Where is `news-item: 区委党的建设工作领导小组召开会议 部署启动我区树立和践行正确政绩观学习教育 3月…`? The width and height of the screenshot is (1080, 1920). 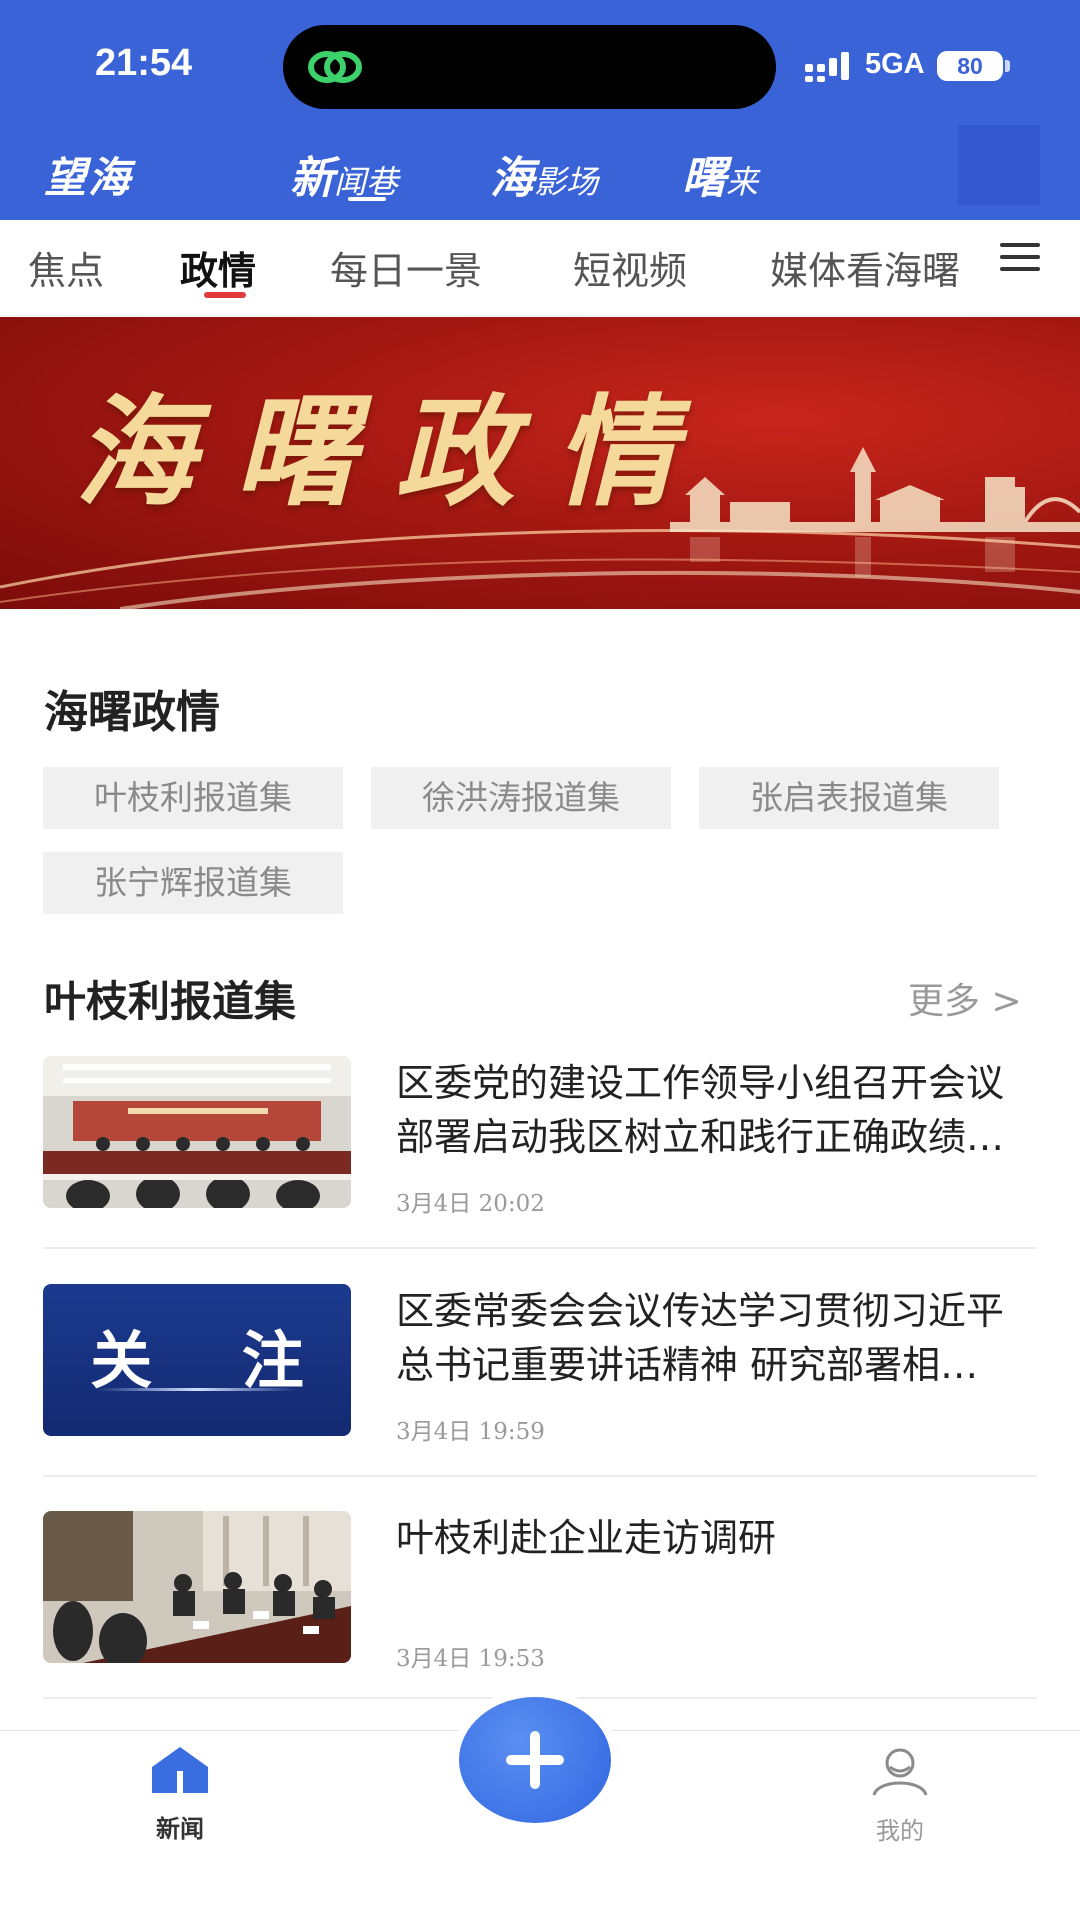
news-item: 区委党的建设工作领导小组召开会议 部署启动我区树立和践行正确政绩观学习教育 3月… is located at coordinates (540, 1146).